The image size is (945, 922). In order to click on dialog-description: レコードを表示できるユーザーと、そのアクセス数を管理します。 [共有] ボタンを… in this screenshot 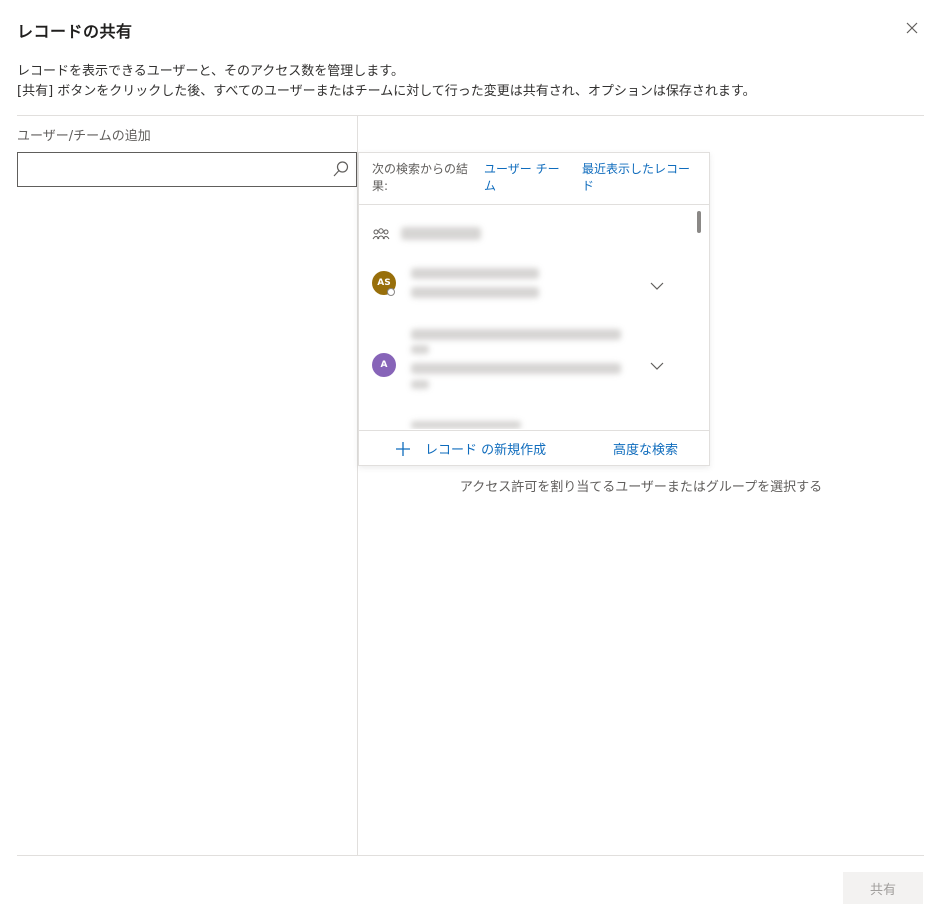, I will do `click(386, 82)`.